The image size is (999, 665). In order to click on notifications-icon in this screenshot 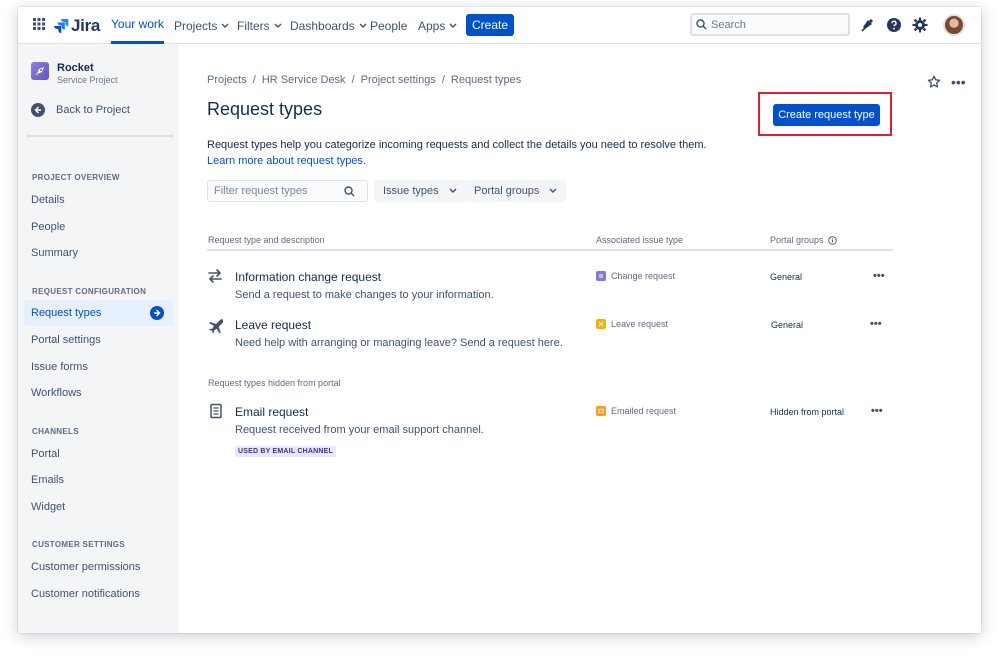, I will do `click(868, 25)`.